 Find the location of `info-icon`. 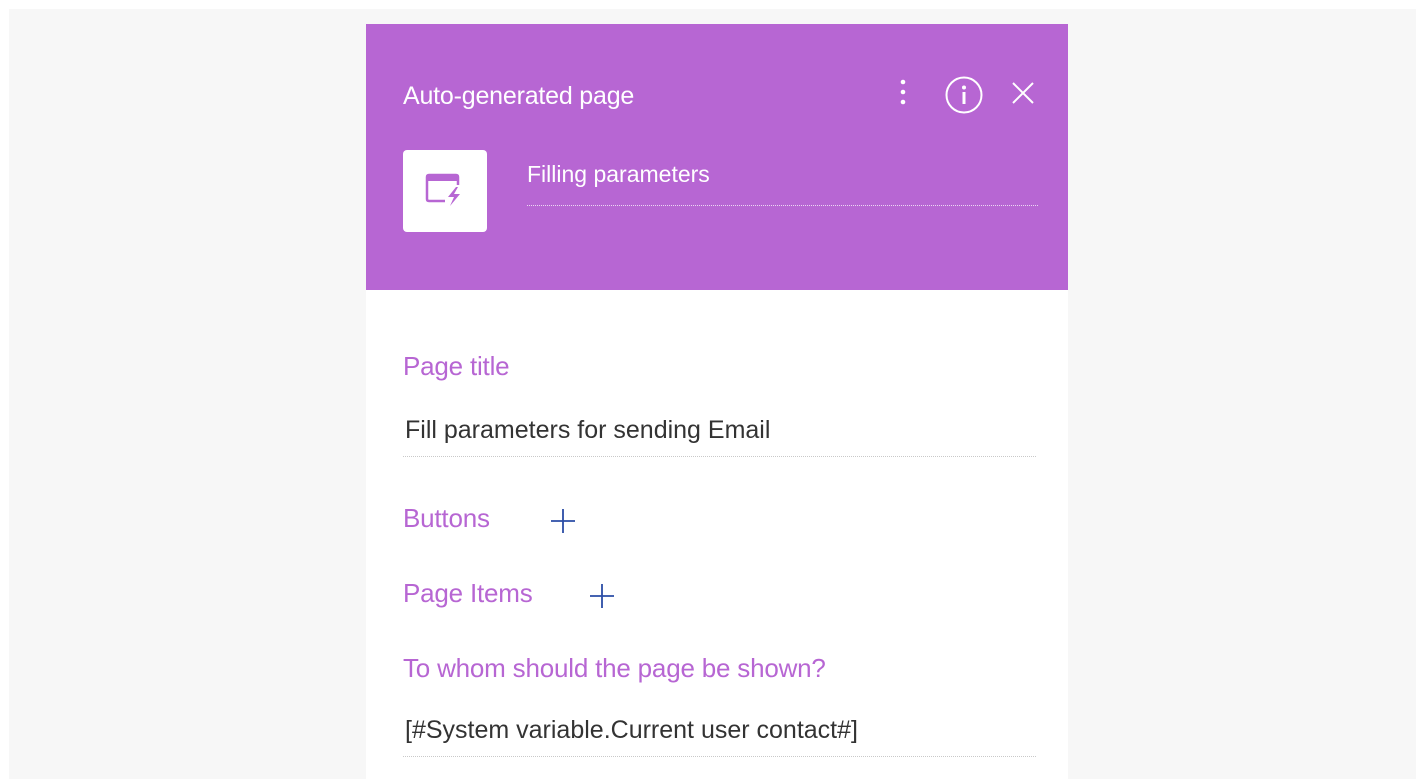

info-icon is located at coordinates (964, 95).